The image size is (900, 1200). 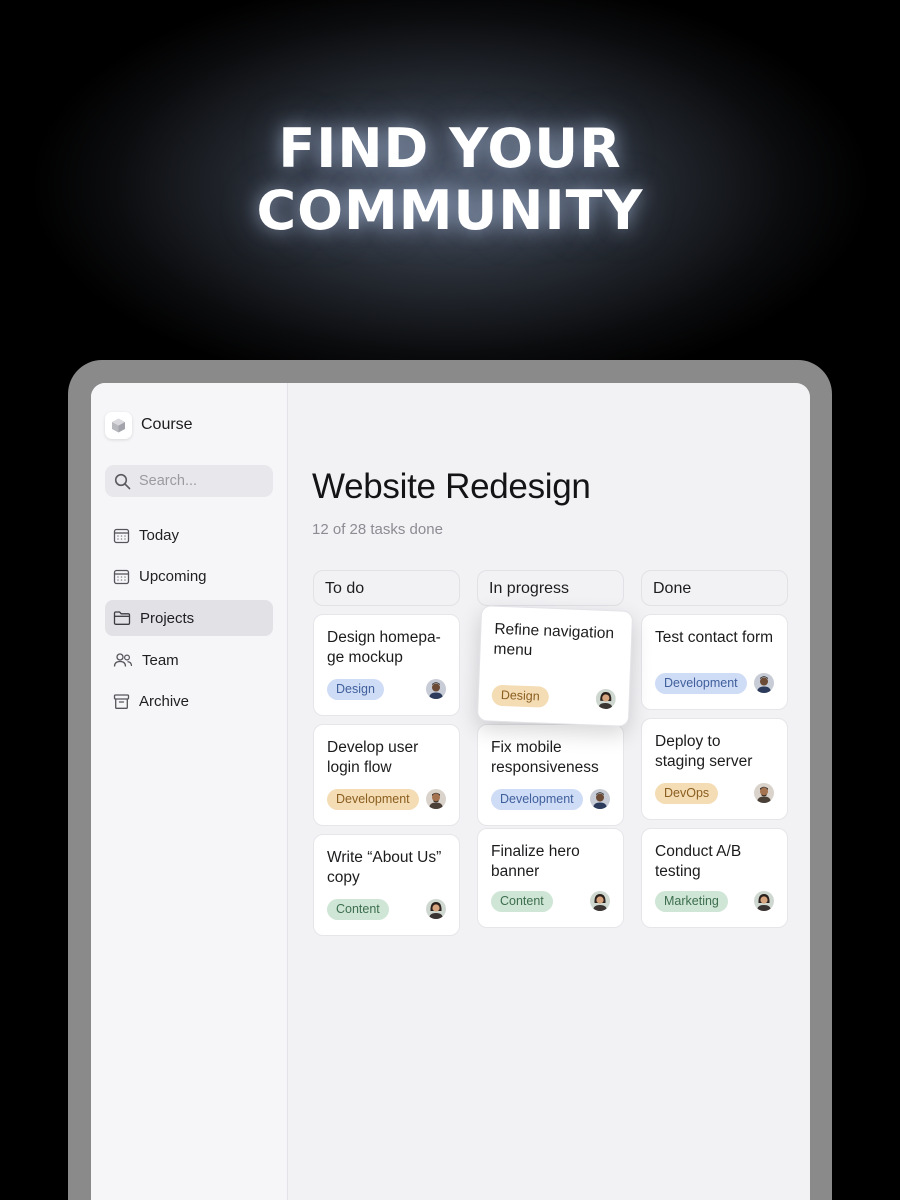 I want to click on tag-badge: DevOps, so click(x=687, y=793).